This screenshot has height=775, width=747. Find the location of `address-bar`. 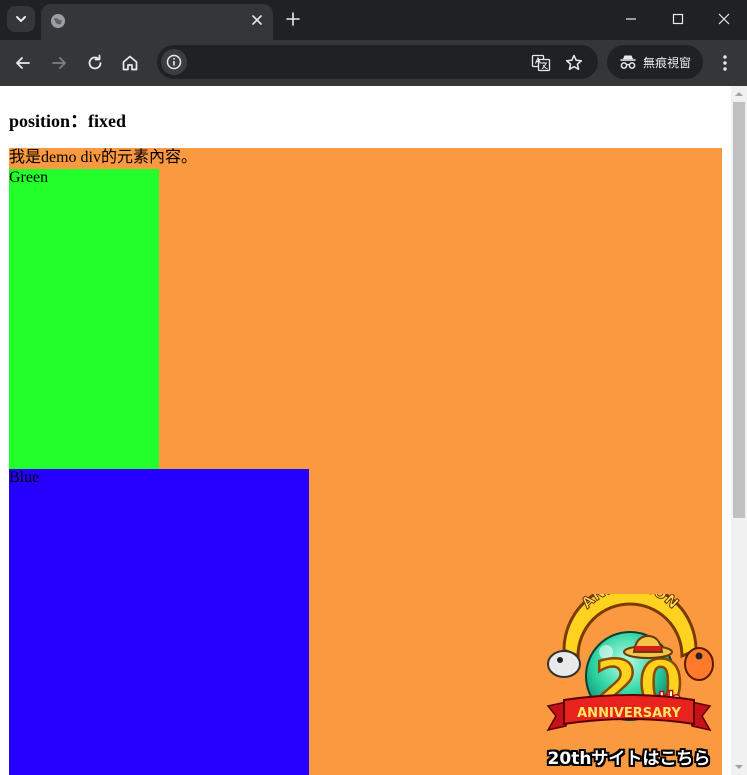

address-bar is located at coordinates (377, 62).